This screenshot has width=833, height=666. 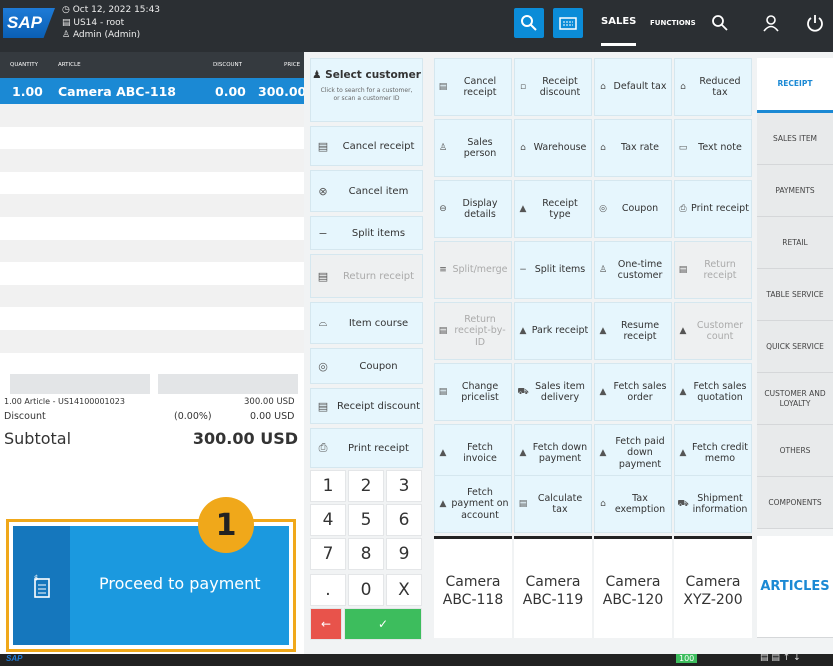 What do you see at coordinates (473, 209) in the screenshot?
I see `grid-display-details: ⊖ Display details` at bounding box center [473, 209].